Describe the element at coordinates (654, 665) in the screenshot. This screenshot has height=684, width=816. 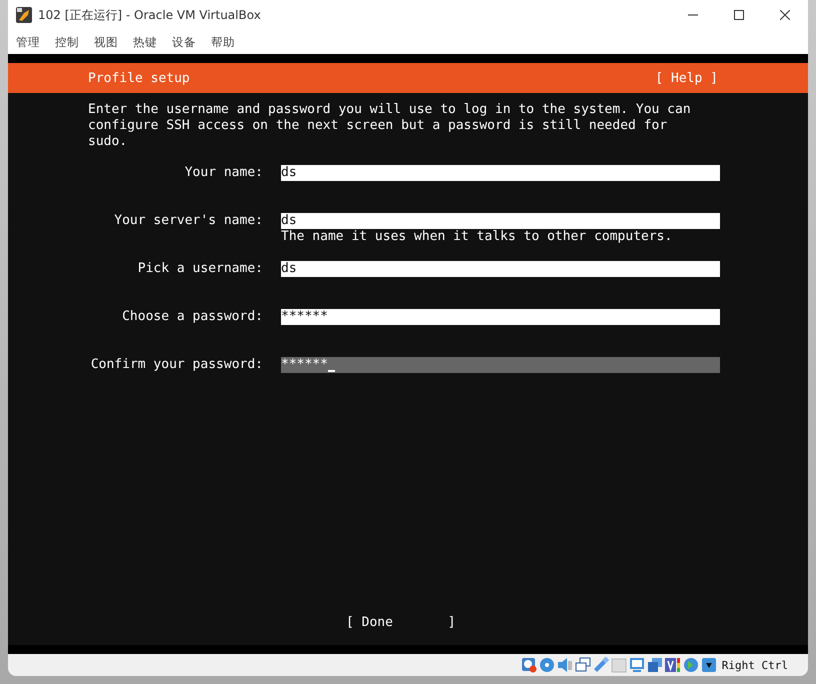
I see `windows-icon` at that location.